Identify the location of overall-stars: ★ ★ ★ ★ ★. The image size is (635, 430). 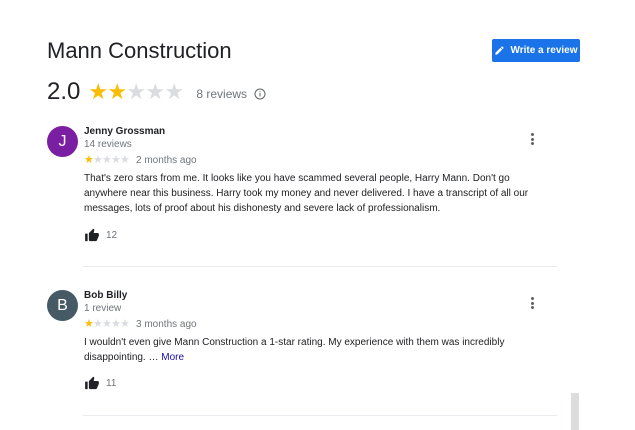
(136, 91).